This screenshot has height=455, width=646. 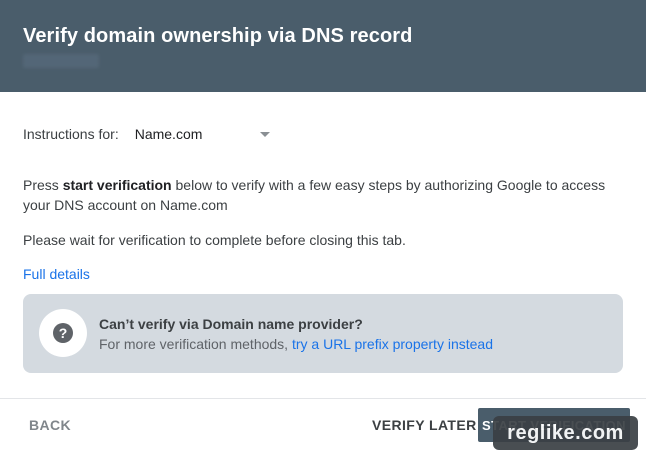 What do you see at coordinates (231, 324) in the screenshot?
I see `help-box-title: Can’t verify via Domain name provider?` at bounding box center [231, 324].